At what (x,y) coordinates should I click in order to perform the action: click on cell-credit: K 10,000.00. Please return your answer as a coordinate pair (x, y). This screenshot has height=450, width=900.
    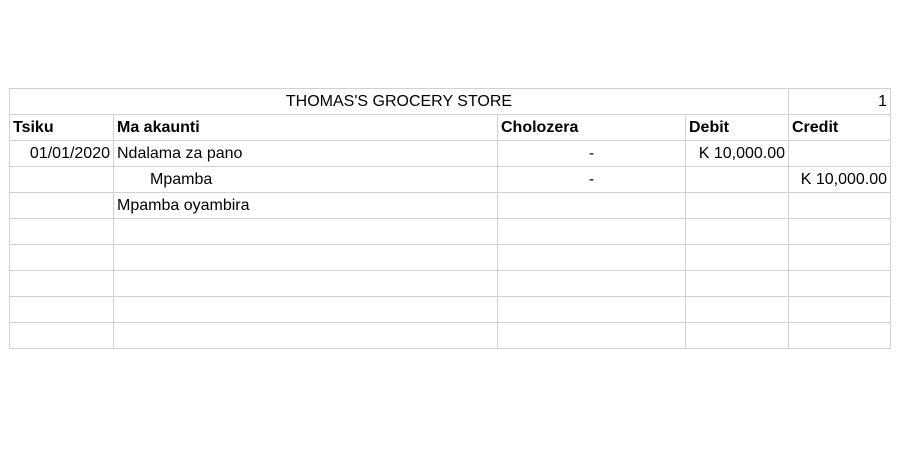
    Looking at the image, I should click on (839, 179).